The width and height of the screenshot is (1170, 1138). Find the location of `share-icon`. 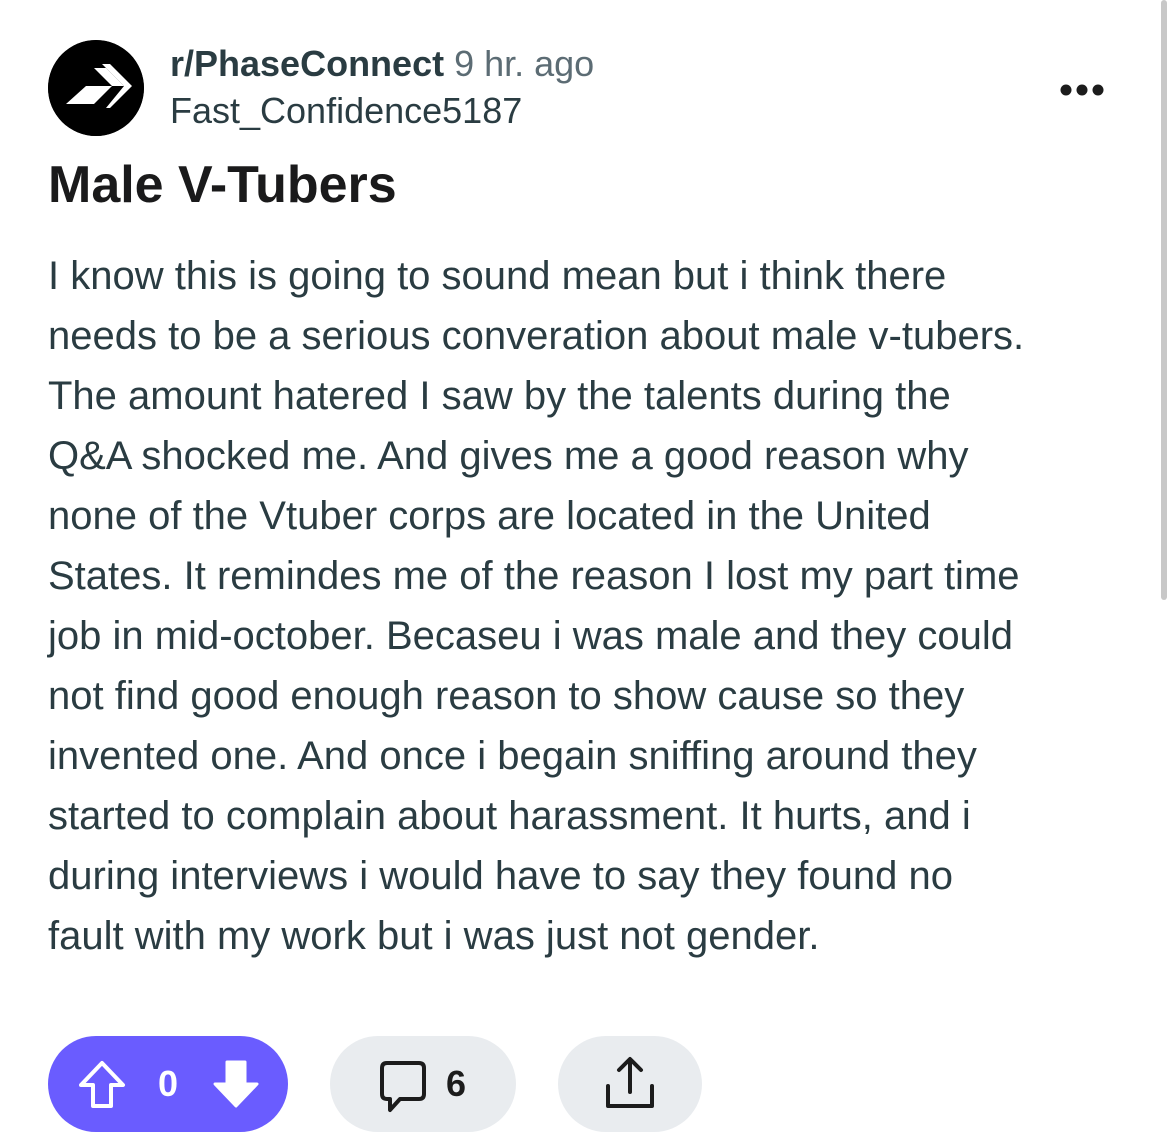

share-icon is located at coordinates (630, 1082).